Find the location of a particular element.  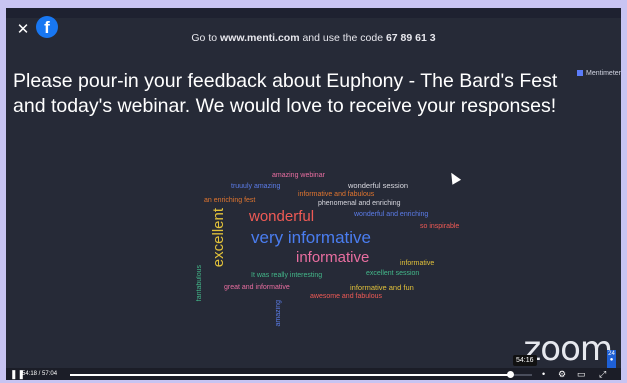

cloud-word: wonderful and enriching is located at coordinates (391, 214).